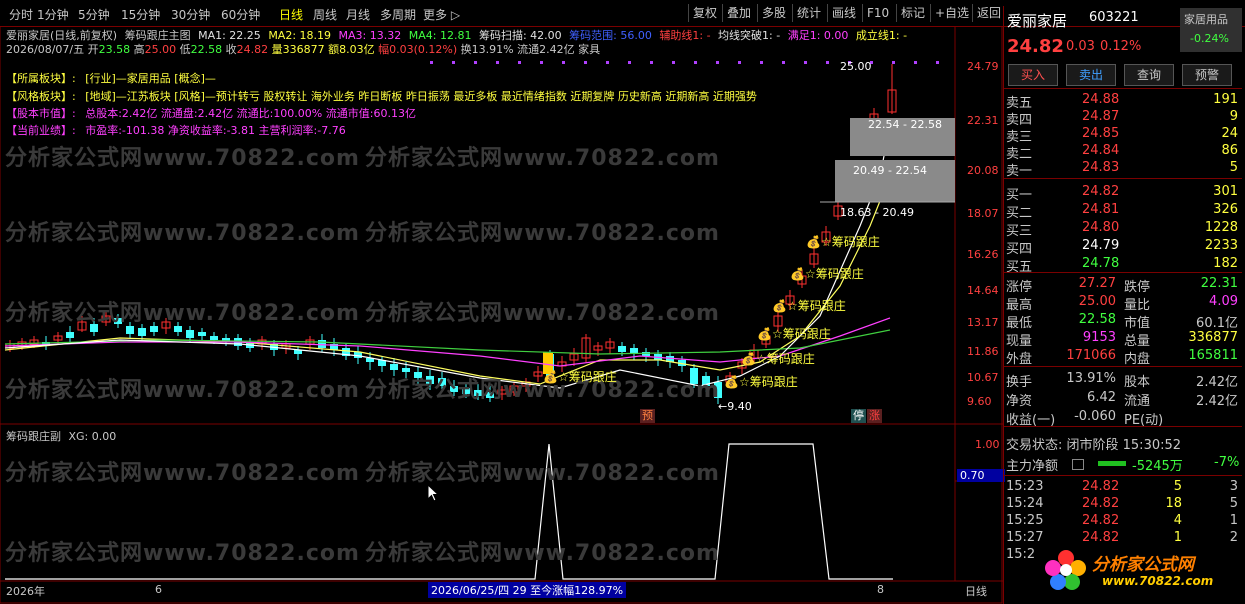  Describe the element at coordinates (1025, 486) in the screenshot. I see `tick-time: 15:23` at that location.